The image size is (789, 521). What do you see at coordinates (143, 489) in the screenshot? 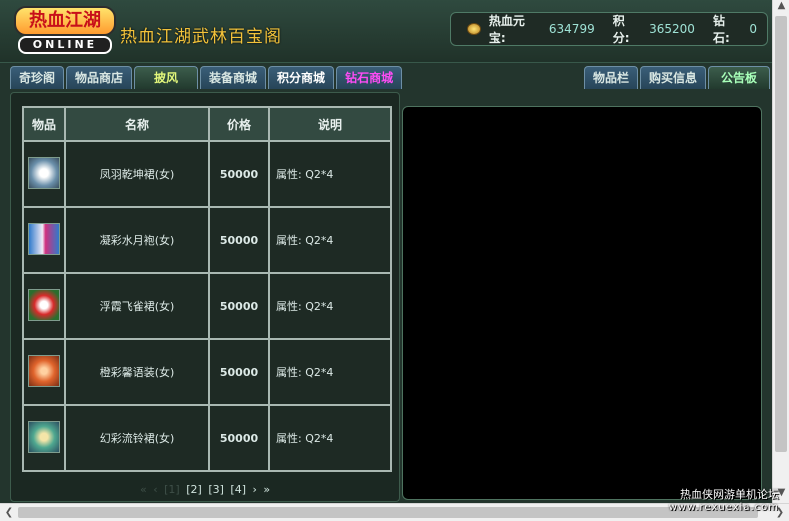
I see `first-page-link: «` at bounding box center [143, 489].